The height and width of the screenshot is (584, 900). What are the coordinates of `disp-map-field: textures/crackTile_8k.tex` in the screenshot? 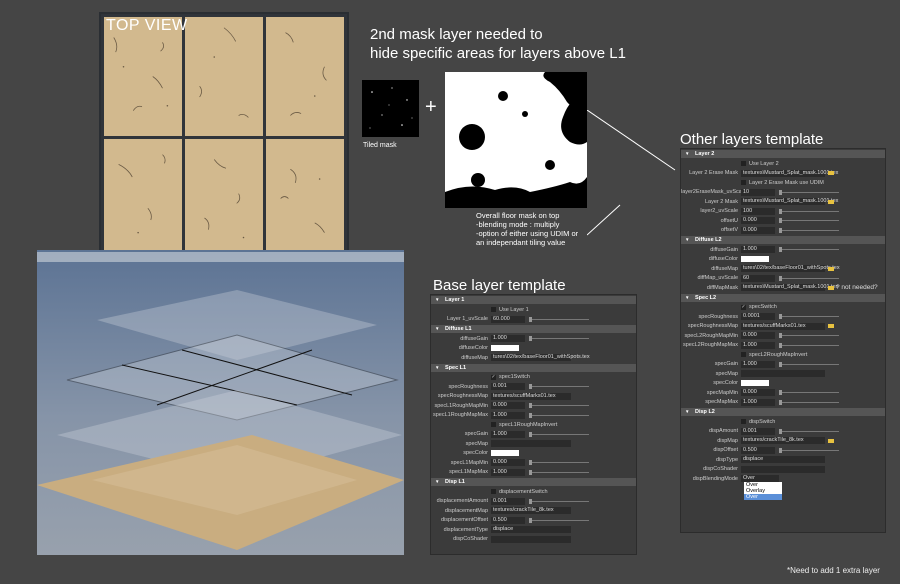 It's located at (783, 441).